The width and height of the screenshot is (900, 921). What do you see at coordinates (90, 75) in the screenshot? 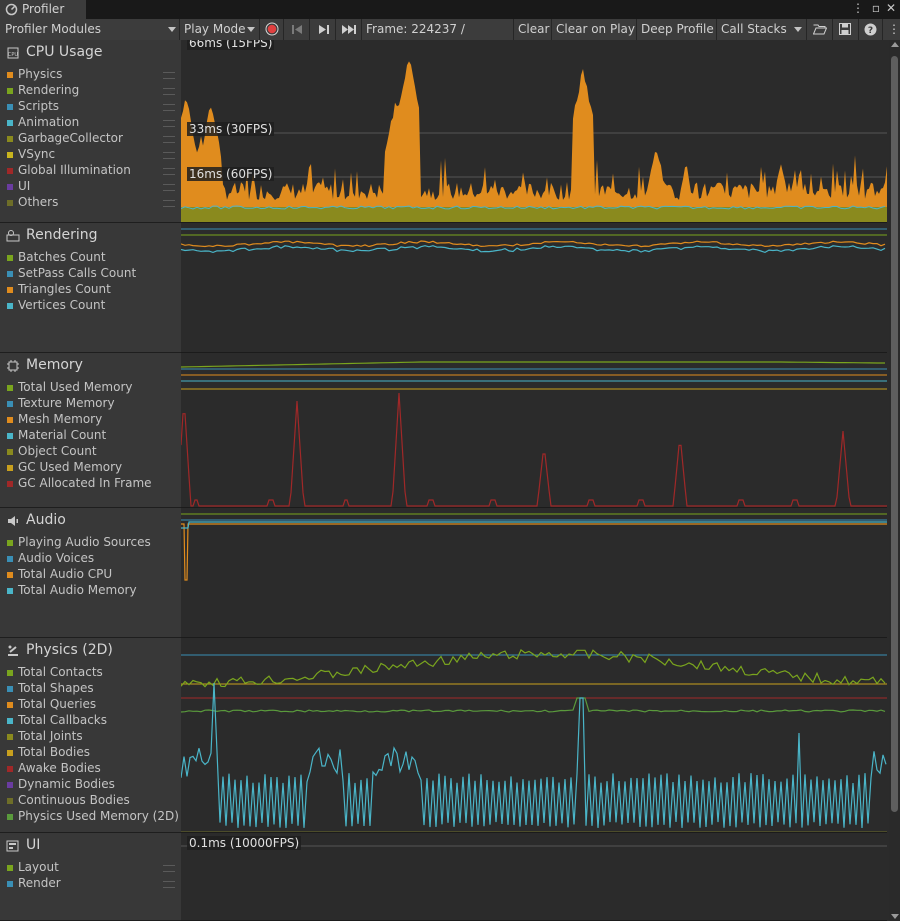
I see `legend-item: Physics` at bounding box center [90, 75].